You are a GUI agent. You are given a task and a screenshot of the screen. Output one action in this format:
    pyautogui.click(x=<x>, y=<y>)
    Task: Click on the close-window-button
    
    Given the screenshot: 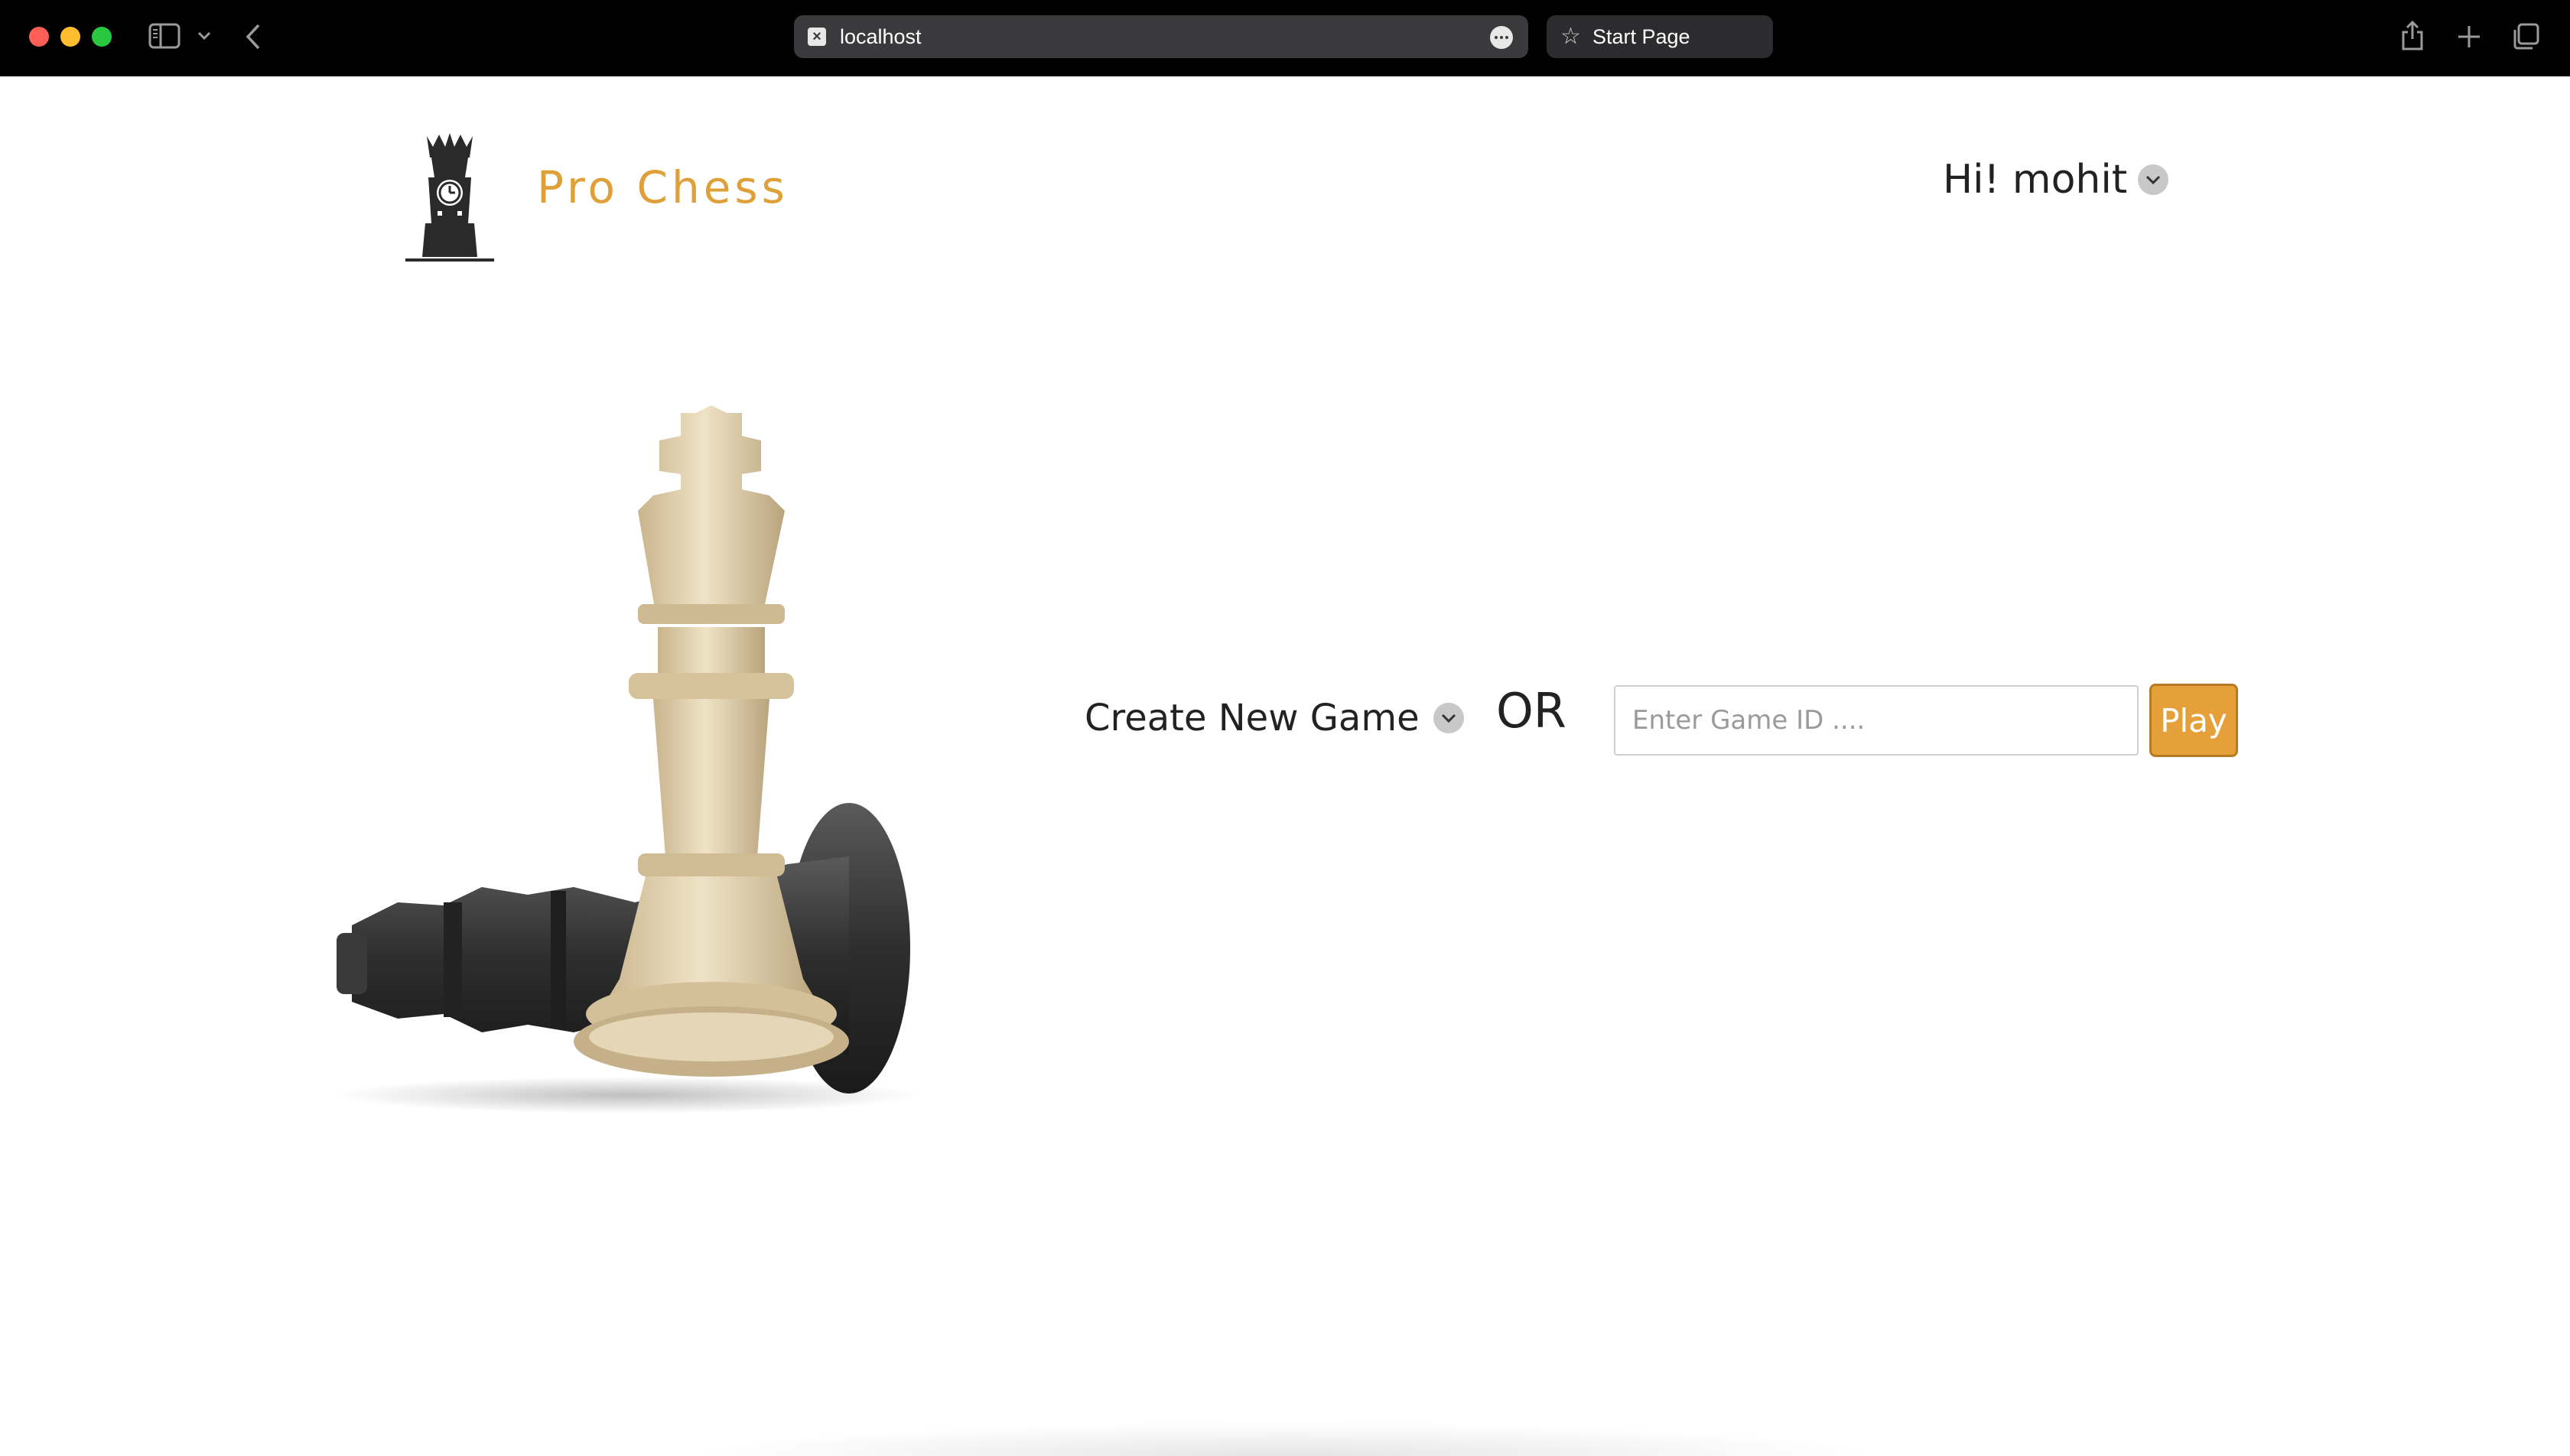 What is the action you would take?
    pyautogui.click(x=39, y=37)
    